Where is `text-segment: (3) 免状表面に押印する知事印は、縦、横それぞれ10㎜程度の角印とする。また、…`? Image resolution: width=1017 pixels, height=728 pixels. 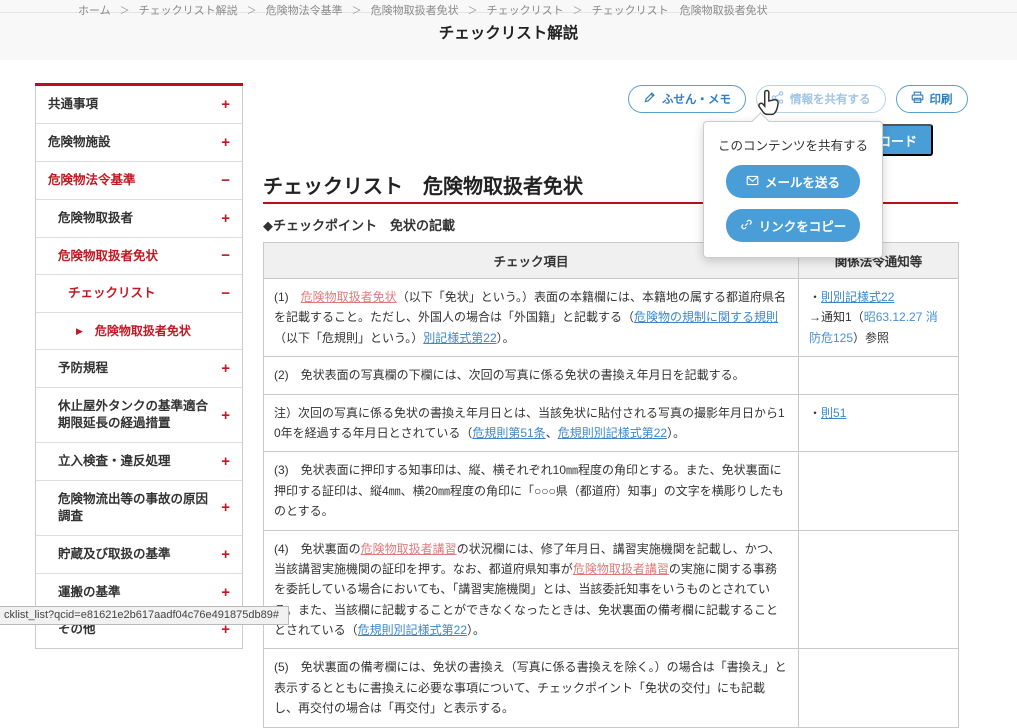
text-segment: (3) 免状表面に押印する知事印は、縦、横それぞれ10㎜程度の角印とする。また、… is located at coordinates (529, 491).